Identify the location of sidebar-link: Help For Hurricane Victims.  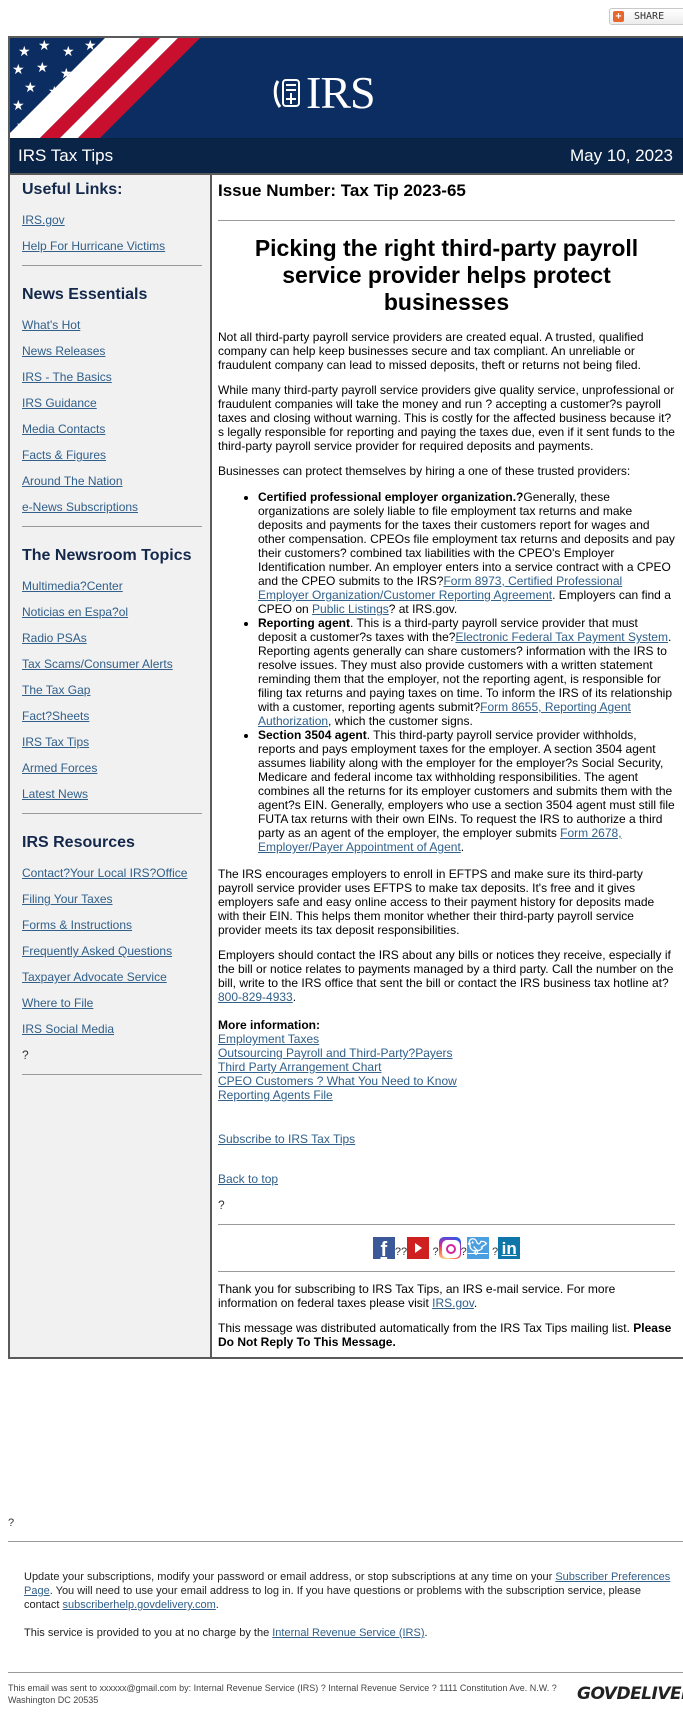
(112, 246).